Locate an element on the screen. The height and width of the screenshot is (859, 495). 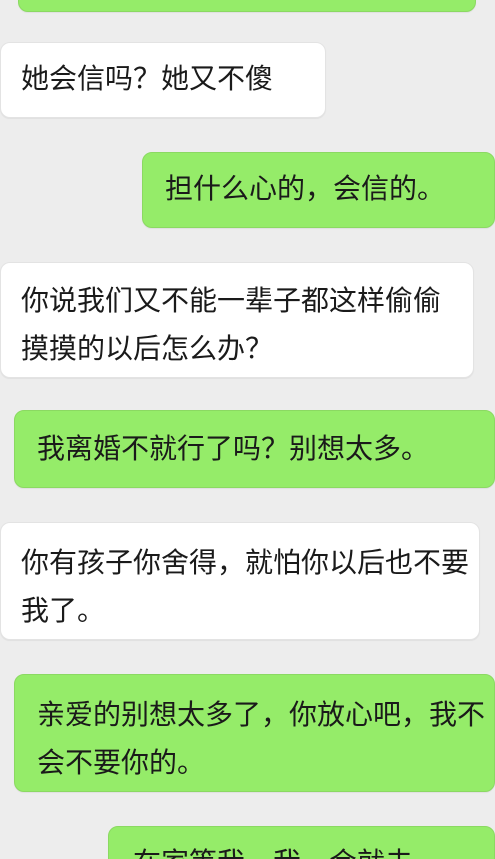
outgoing-message-bubble is located at coordinates (247, 6).